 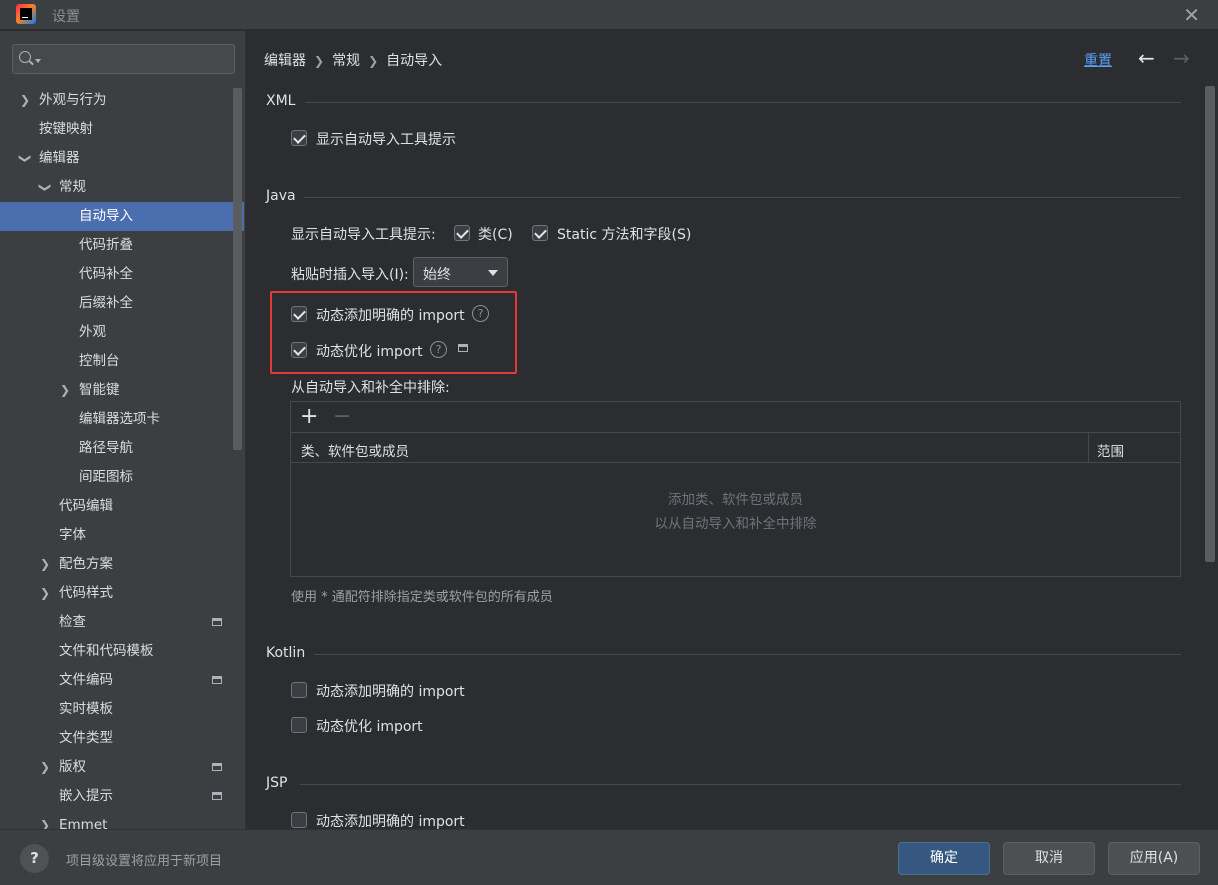 I want to click on column-header-scope: 范围, so click(x=1110, y=450).